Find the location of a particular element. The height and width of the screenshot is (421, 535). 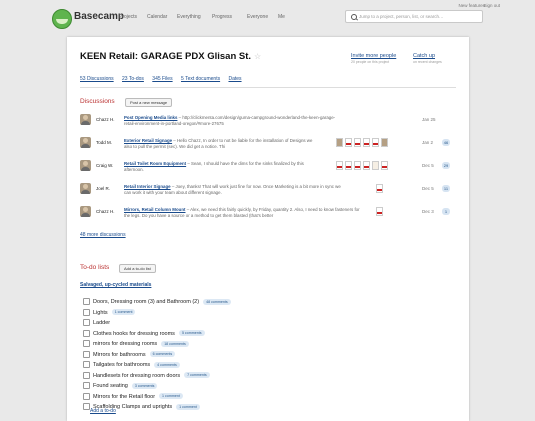

invite-people-link: Invite more people is located at coordinates (380, 56).